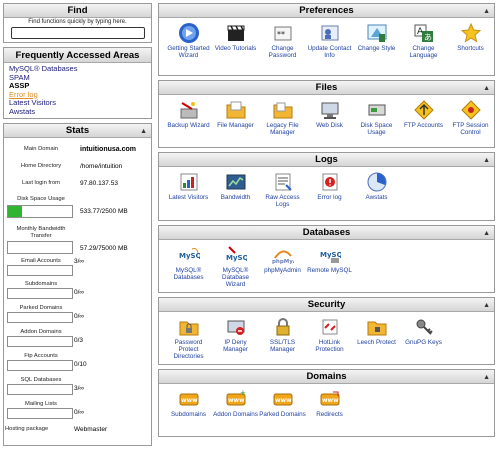  I want to click on awstats-icon, so click(377, 182).